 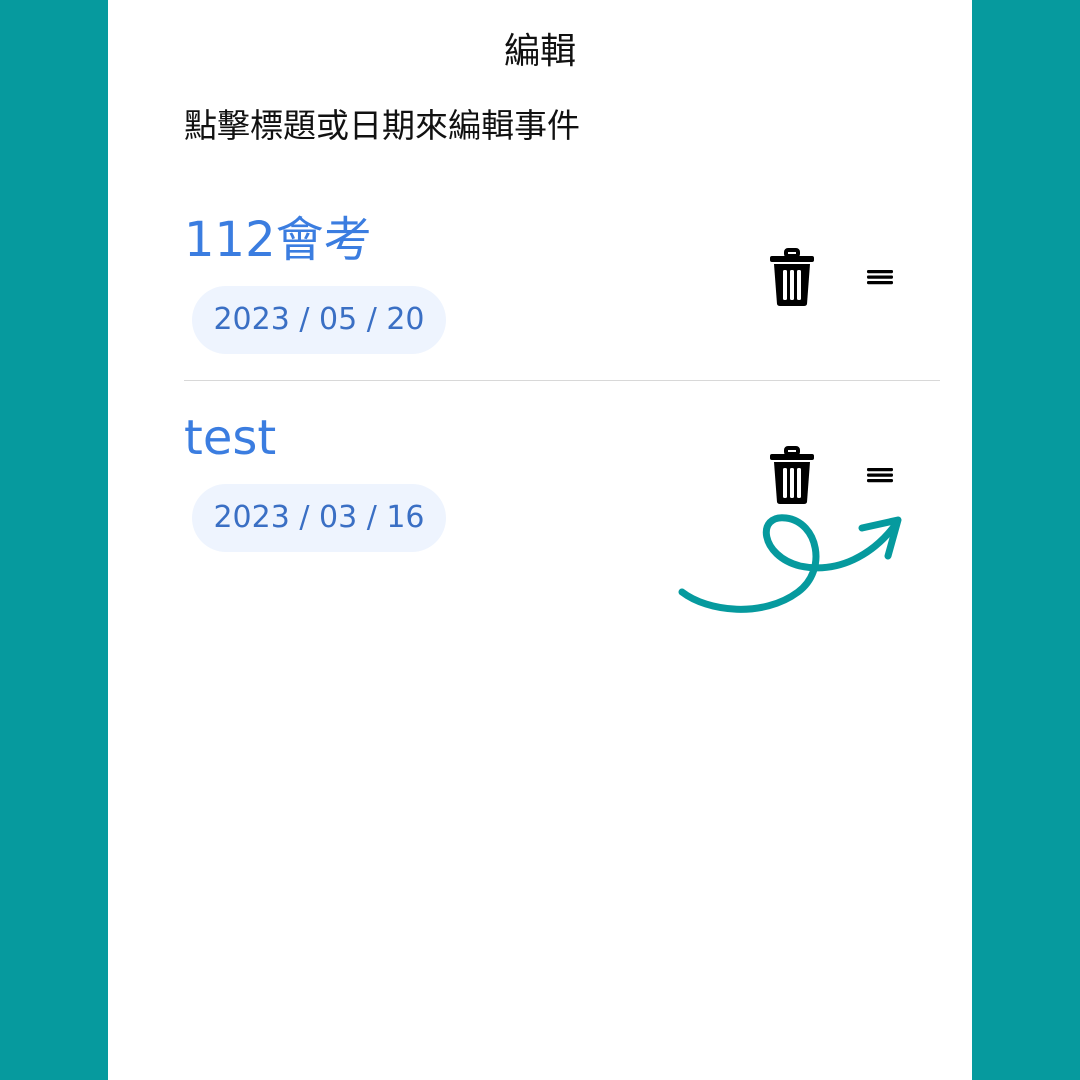 What do you see at coordinates (562, 380) in the screenshot?
I see `list-divider` at bounding box center [562, 380].